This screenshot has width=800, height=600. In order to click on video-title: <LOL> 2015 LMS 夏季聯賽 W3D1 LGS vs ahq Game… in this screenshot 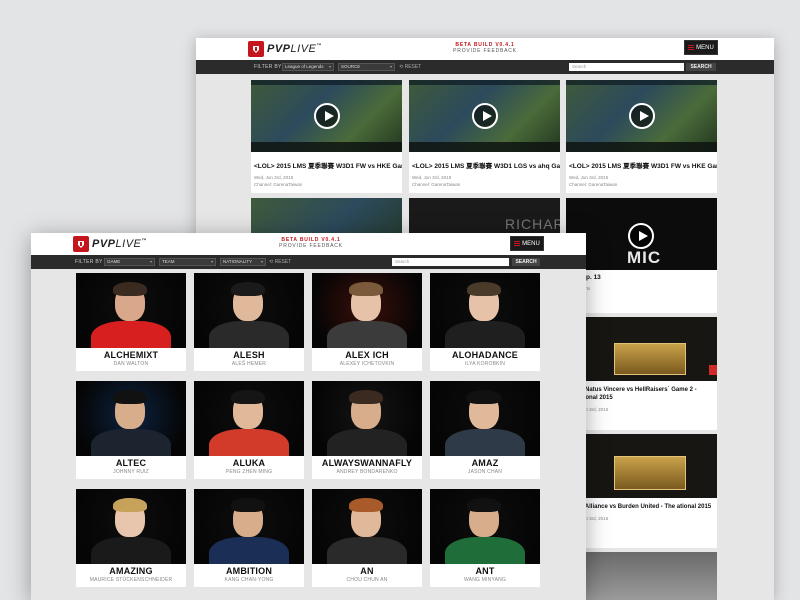, I will do `click(484, 163)`.